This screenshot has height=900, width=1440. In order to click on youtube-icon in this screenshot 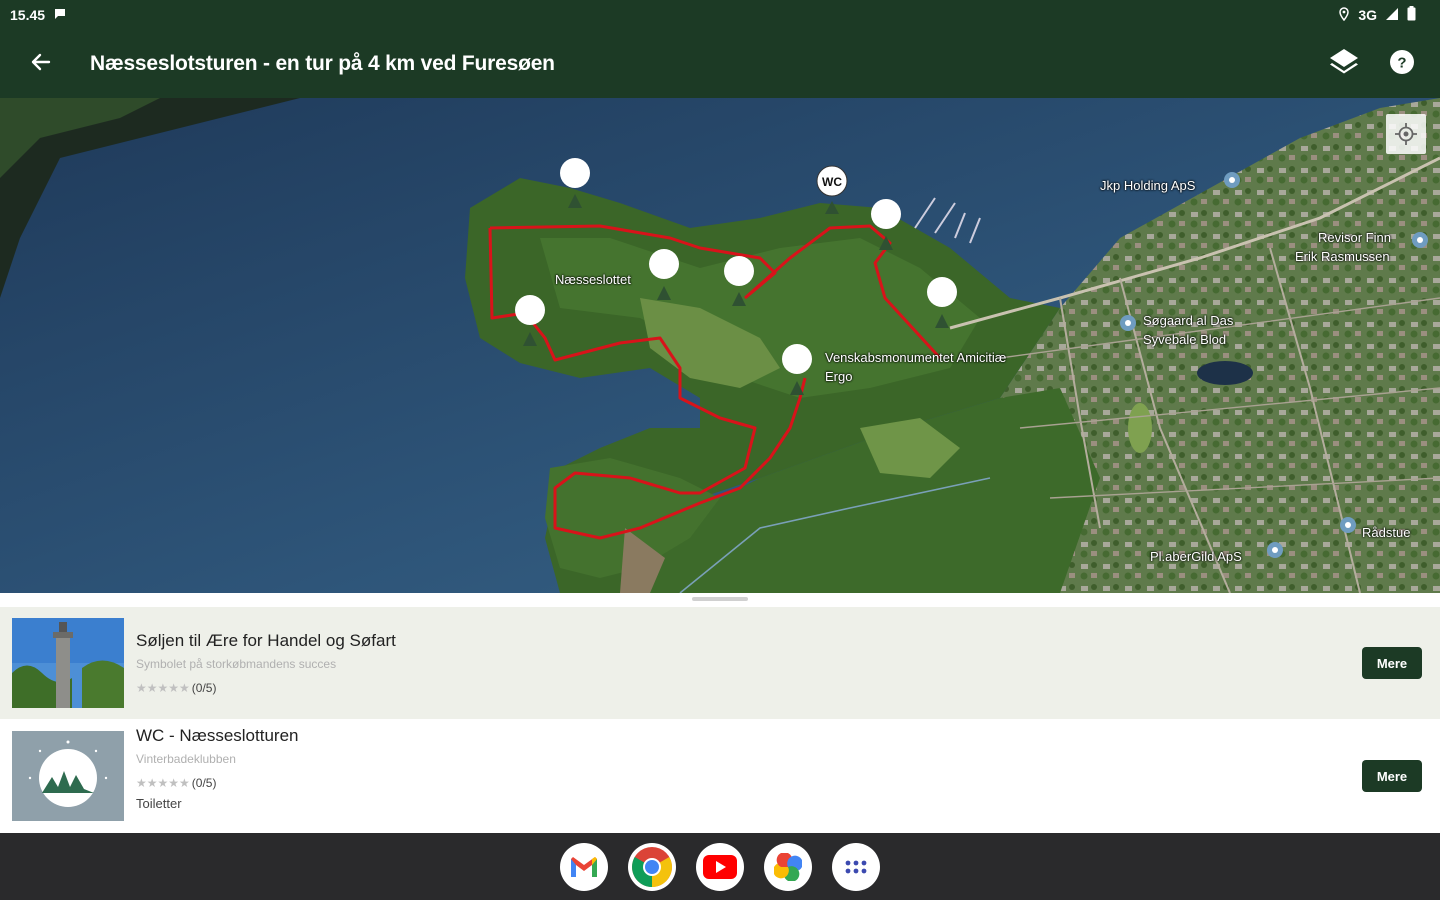, I will do `click(720, 866)`.